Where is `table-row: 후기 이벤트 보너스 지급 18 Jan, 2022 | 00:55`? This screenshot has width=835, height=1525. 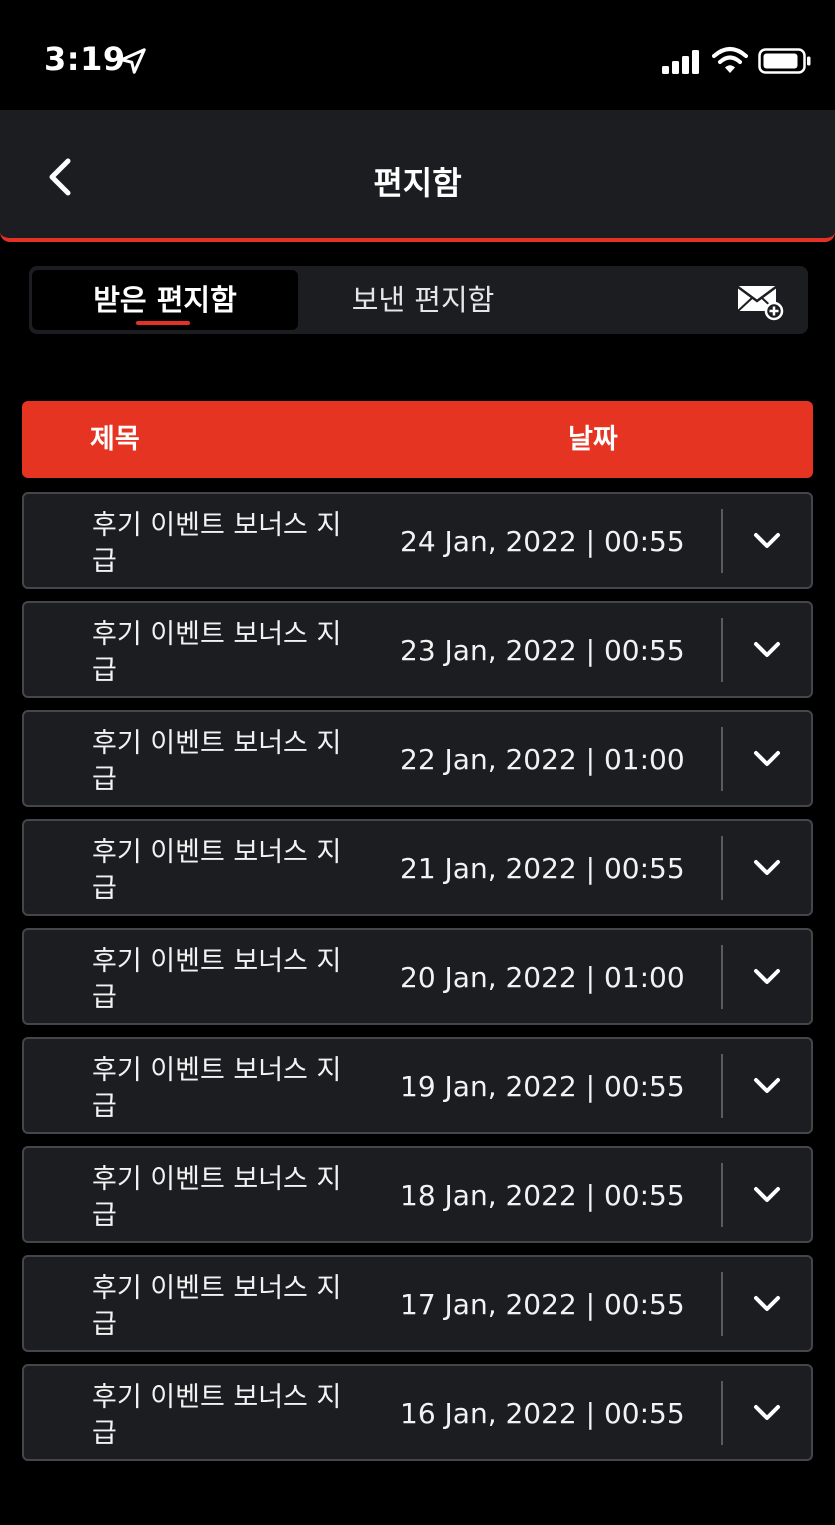 table-row: 후기 이벤트 보너스 지급 18 Jan, 2022 | 00:55 is located at coordinates (417, 1194).